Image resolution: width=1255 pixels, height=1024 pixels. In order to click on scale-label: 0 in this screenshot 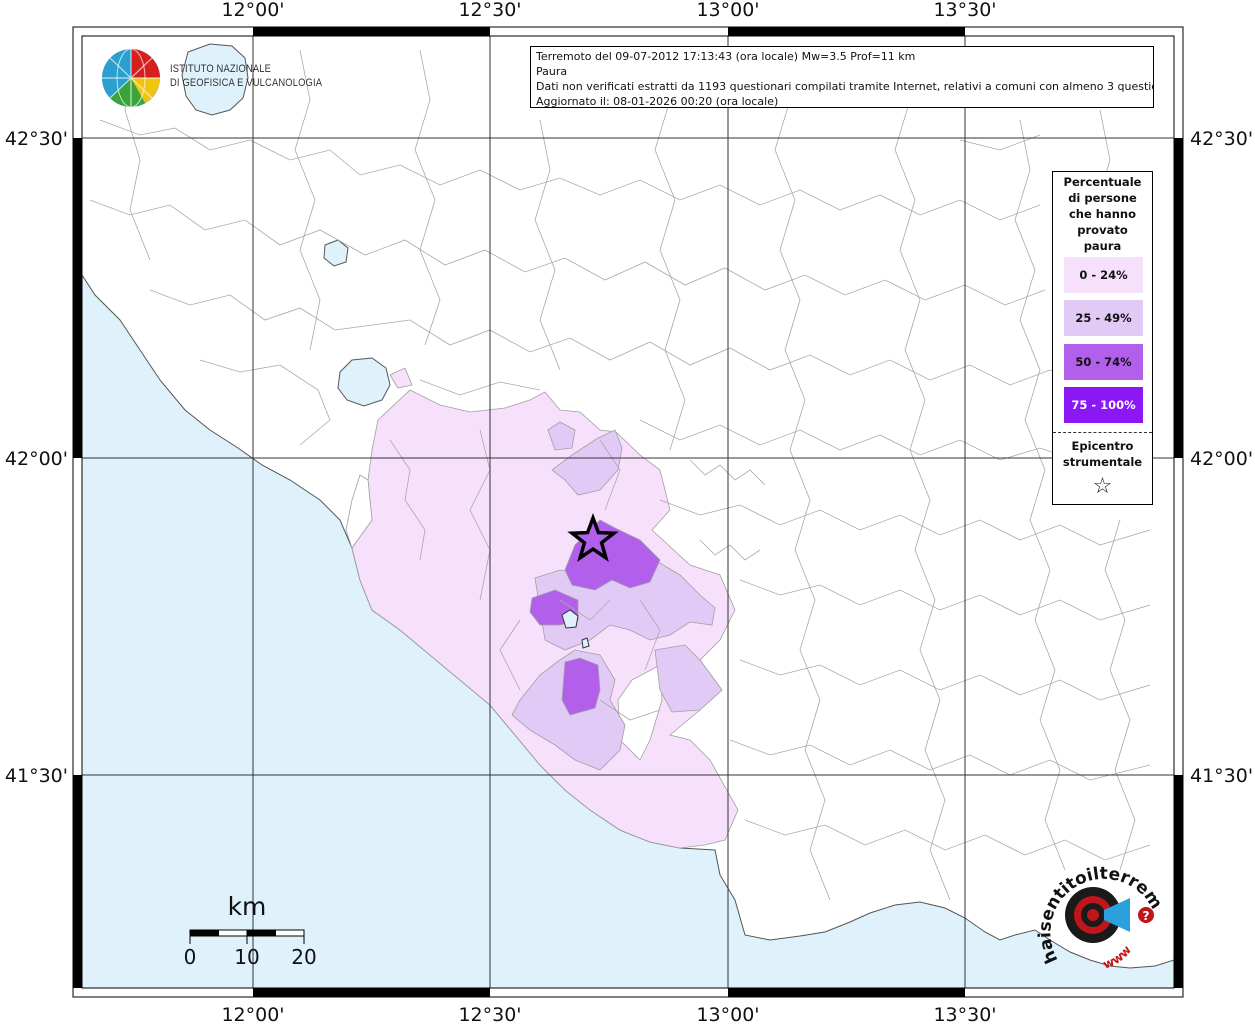, I will do `click(190, 957)`.